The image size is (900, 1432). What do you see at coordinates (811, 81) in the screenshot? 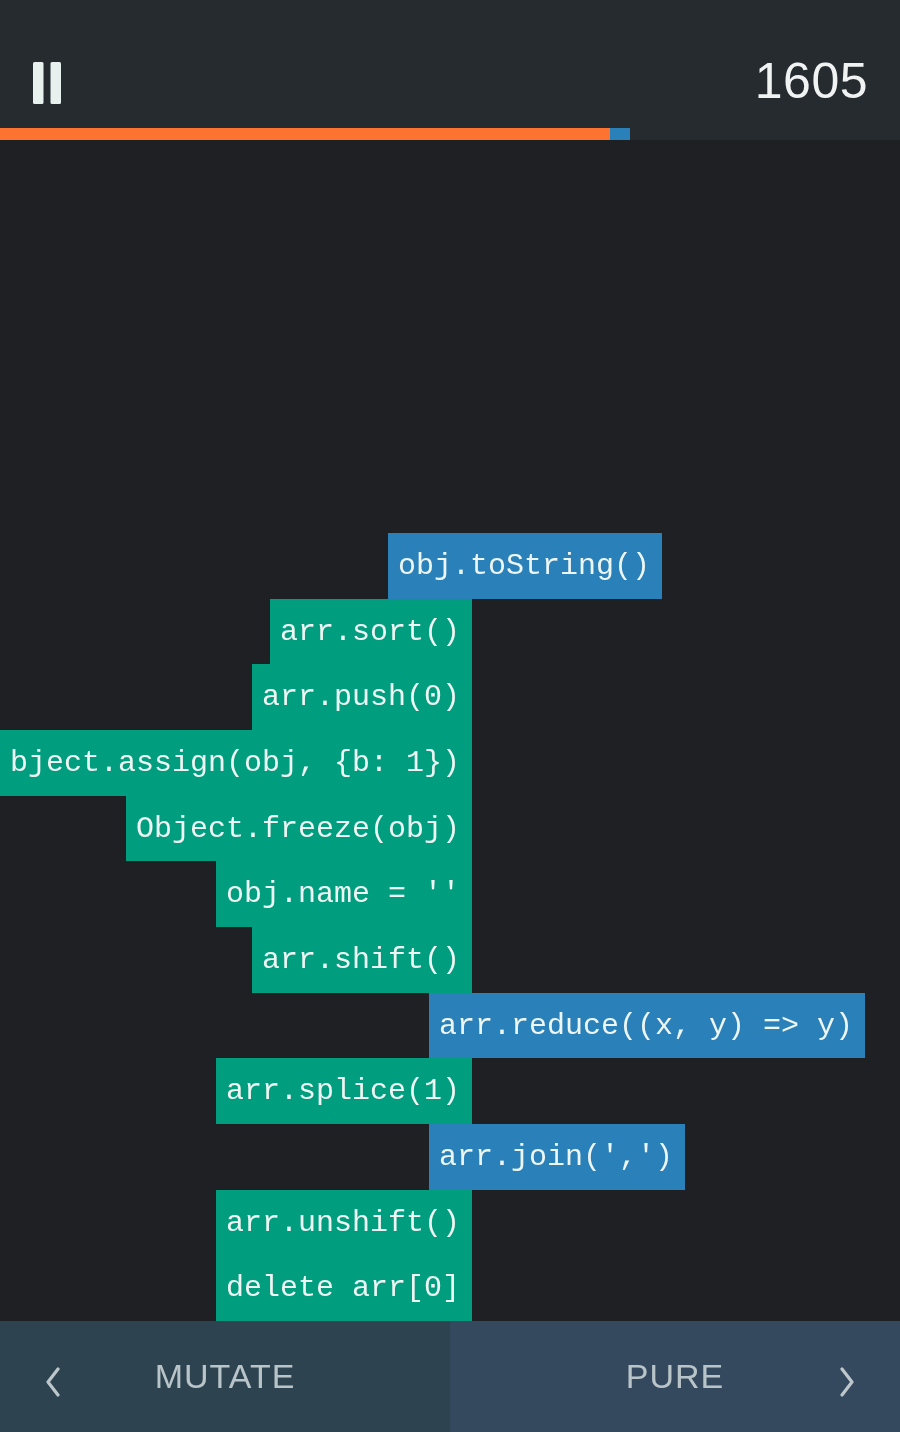
I see `score: 1605` at bounding box center [811, 81].